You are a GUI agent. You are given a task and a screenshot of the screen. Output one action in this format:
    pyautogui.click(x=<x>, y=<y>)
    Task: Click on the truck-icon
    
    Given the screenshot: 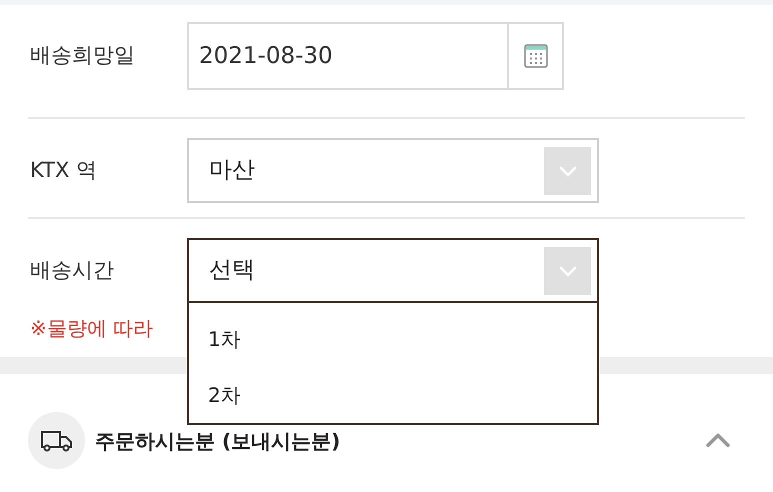 What is the action you would take?
    pyautogui.click(x=57, y=440)
    